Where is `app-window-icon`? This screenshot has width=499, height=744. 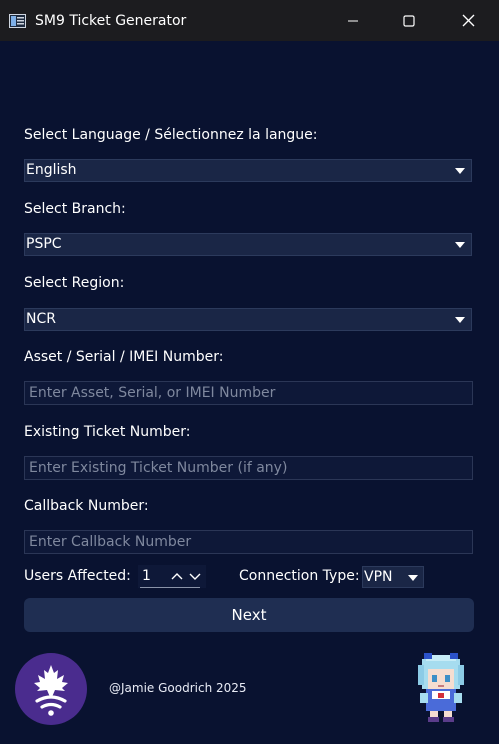 app-window-icon is located at coordinates (17, 21).